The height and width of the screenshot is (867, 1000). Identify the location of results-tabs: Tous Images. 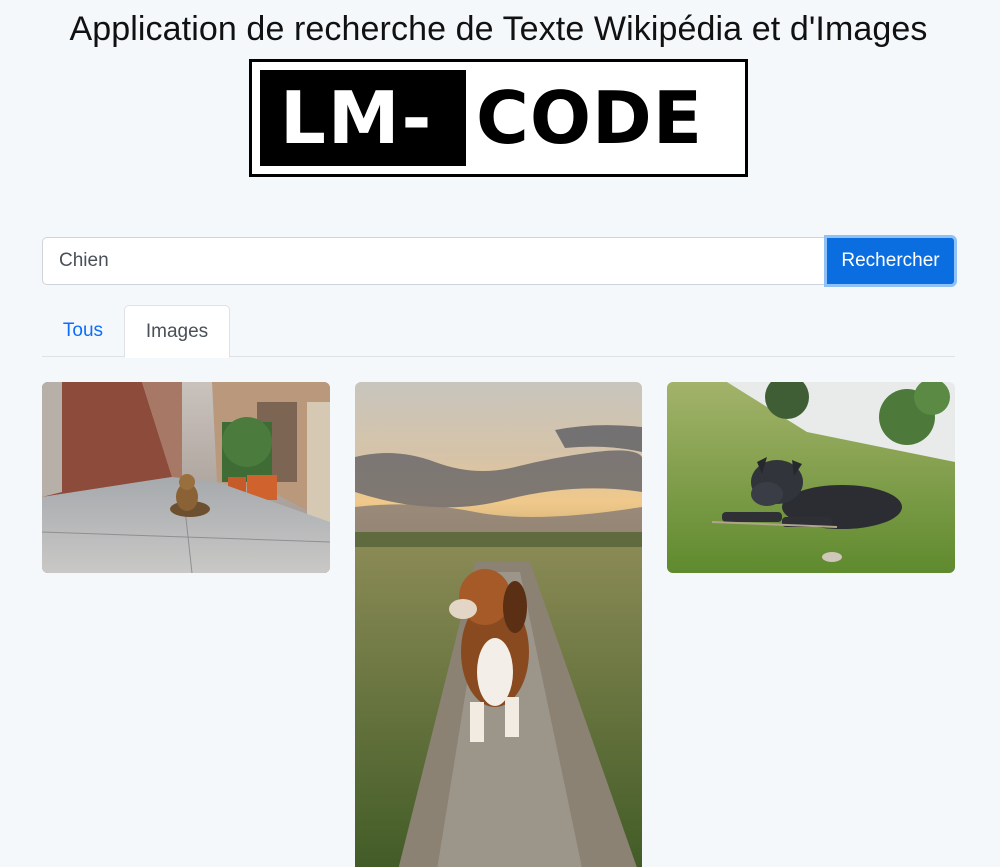
(498, 331).